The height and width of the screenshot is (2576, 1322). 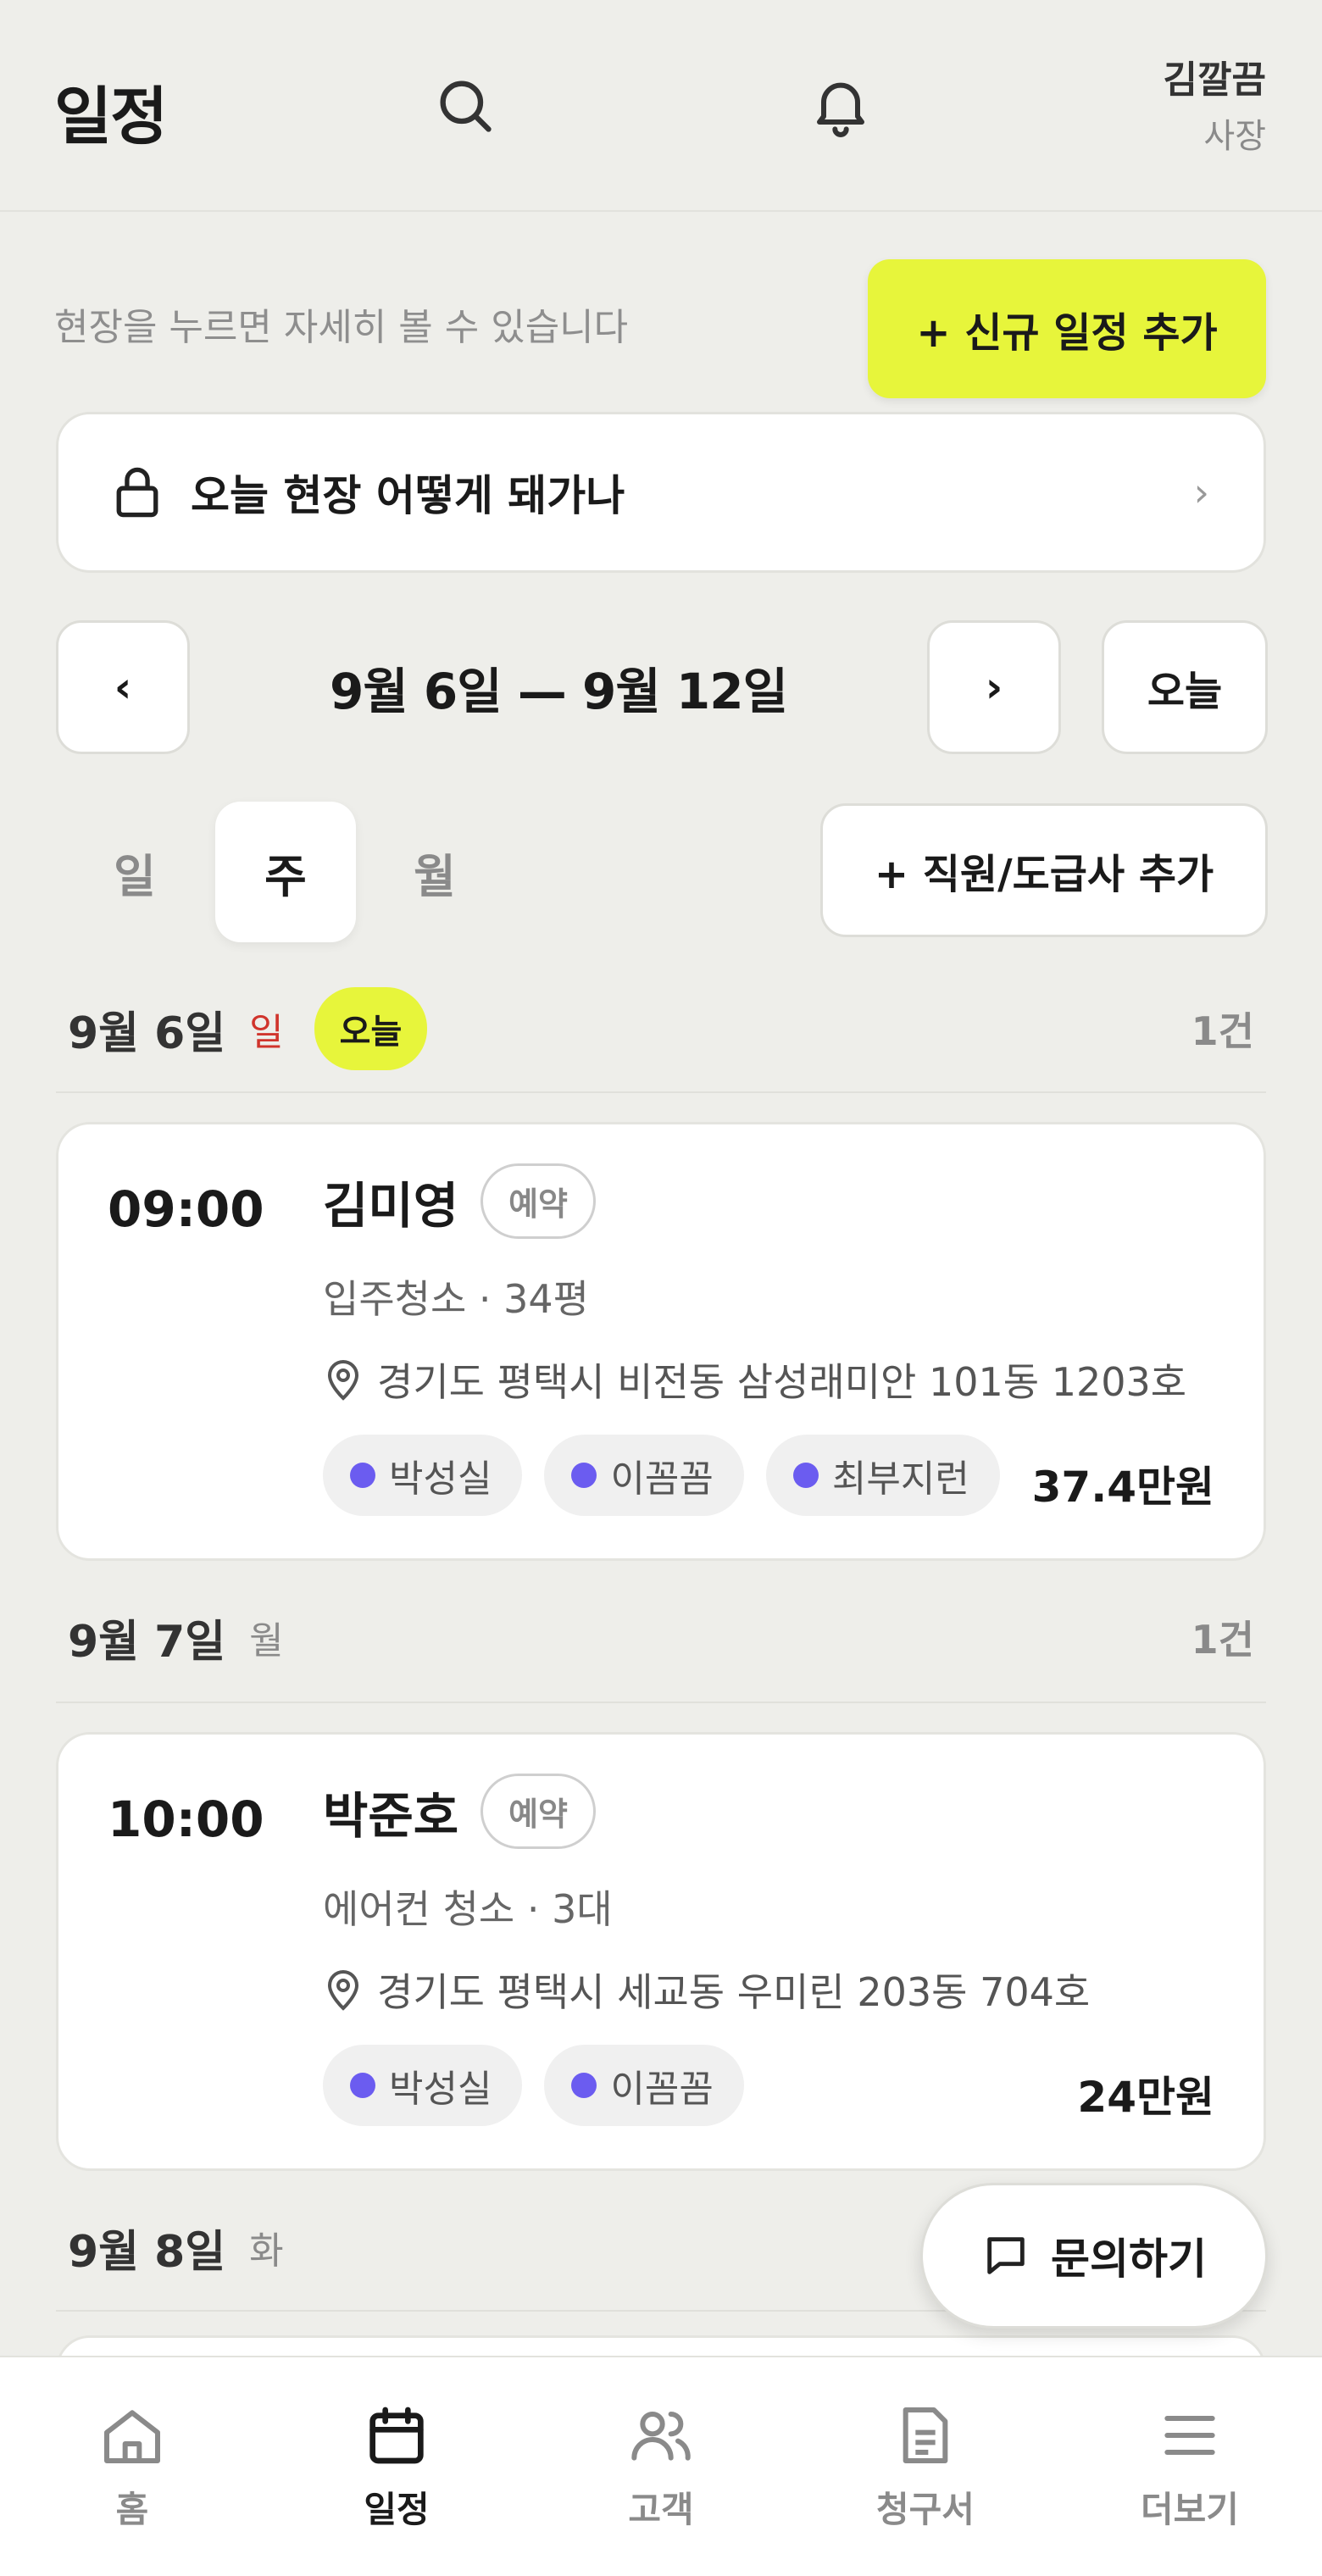 What do you see at coordinates (1006, 2255) in the screenshot?
I see `chat-bubble-icon` at bounding box center [1006, 2255].